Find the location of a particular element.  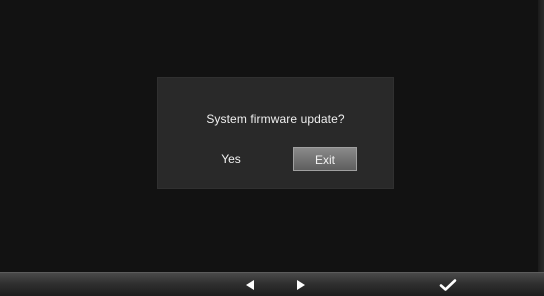

previous-button is located at coordinates (250, 284).